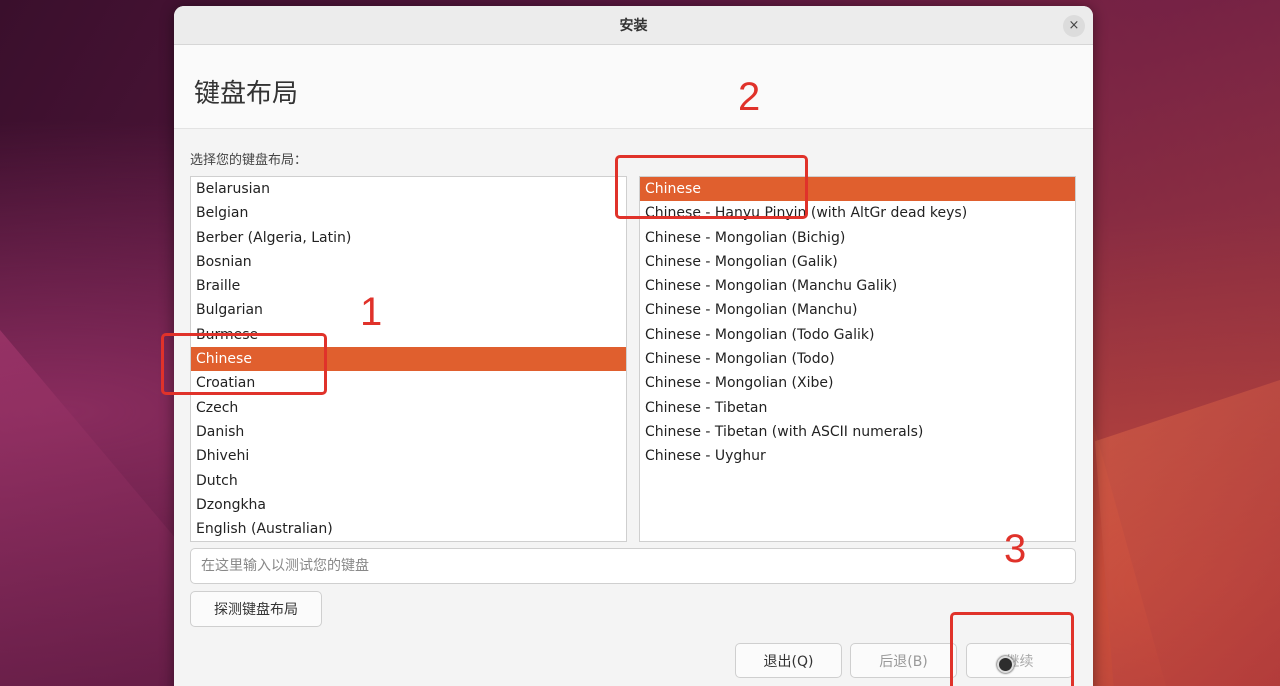 This screenshot has height=686, width=1280. What do you see at coordinates (371, 312) in the screenshot?
I see `annotation-number-1: 1` at bounding box center [371, 312].